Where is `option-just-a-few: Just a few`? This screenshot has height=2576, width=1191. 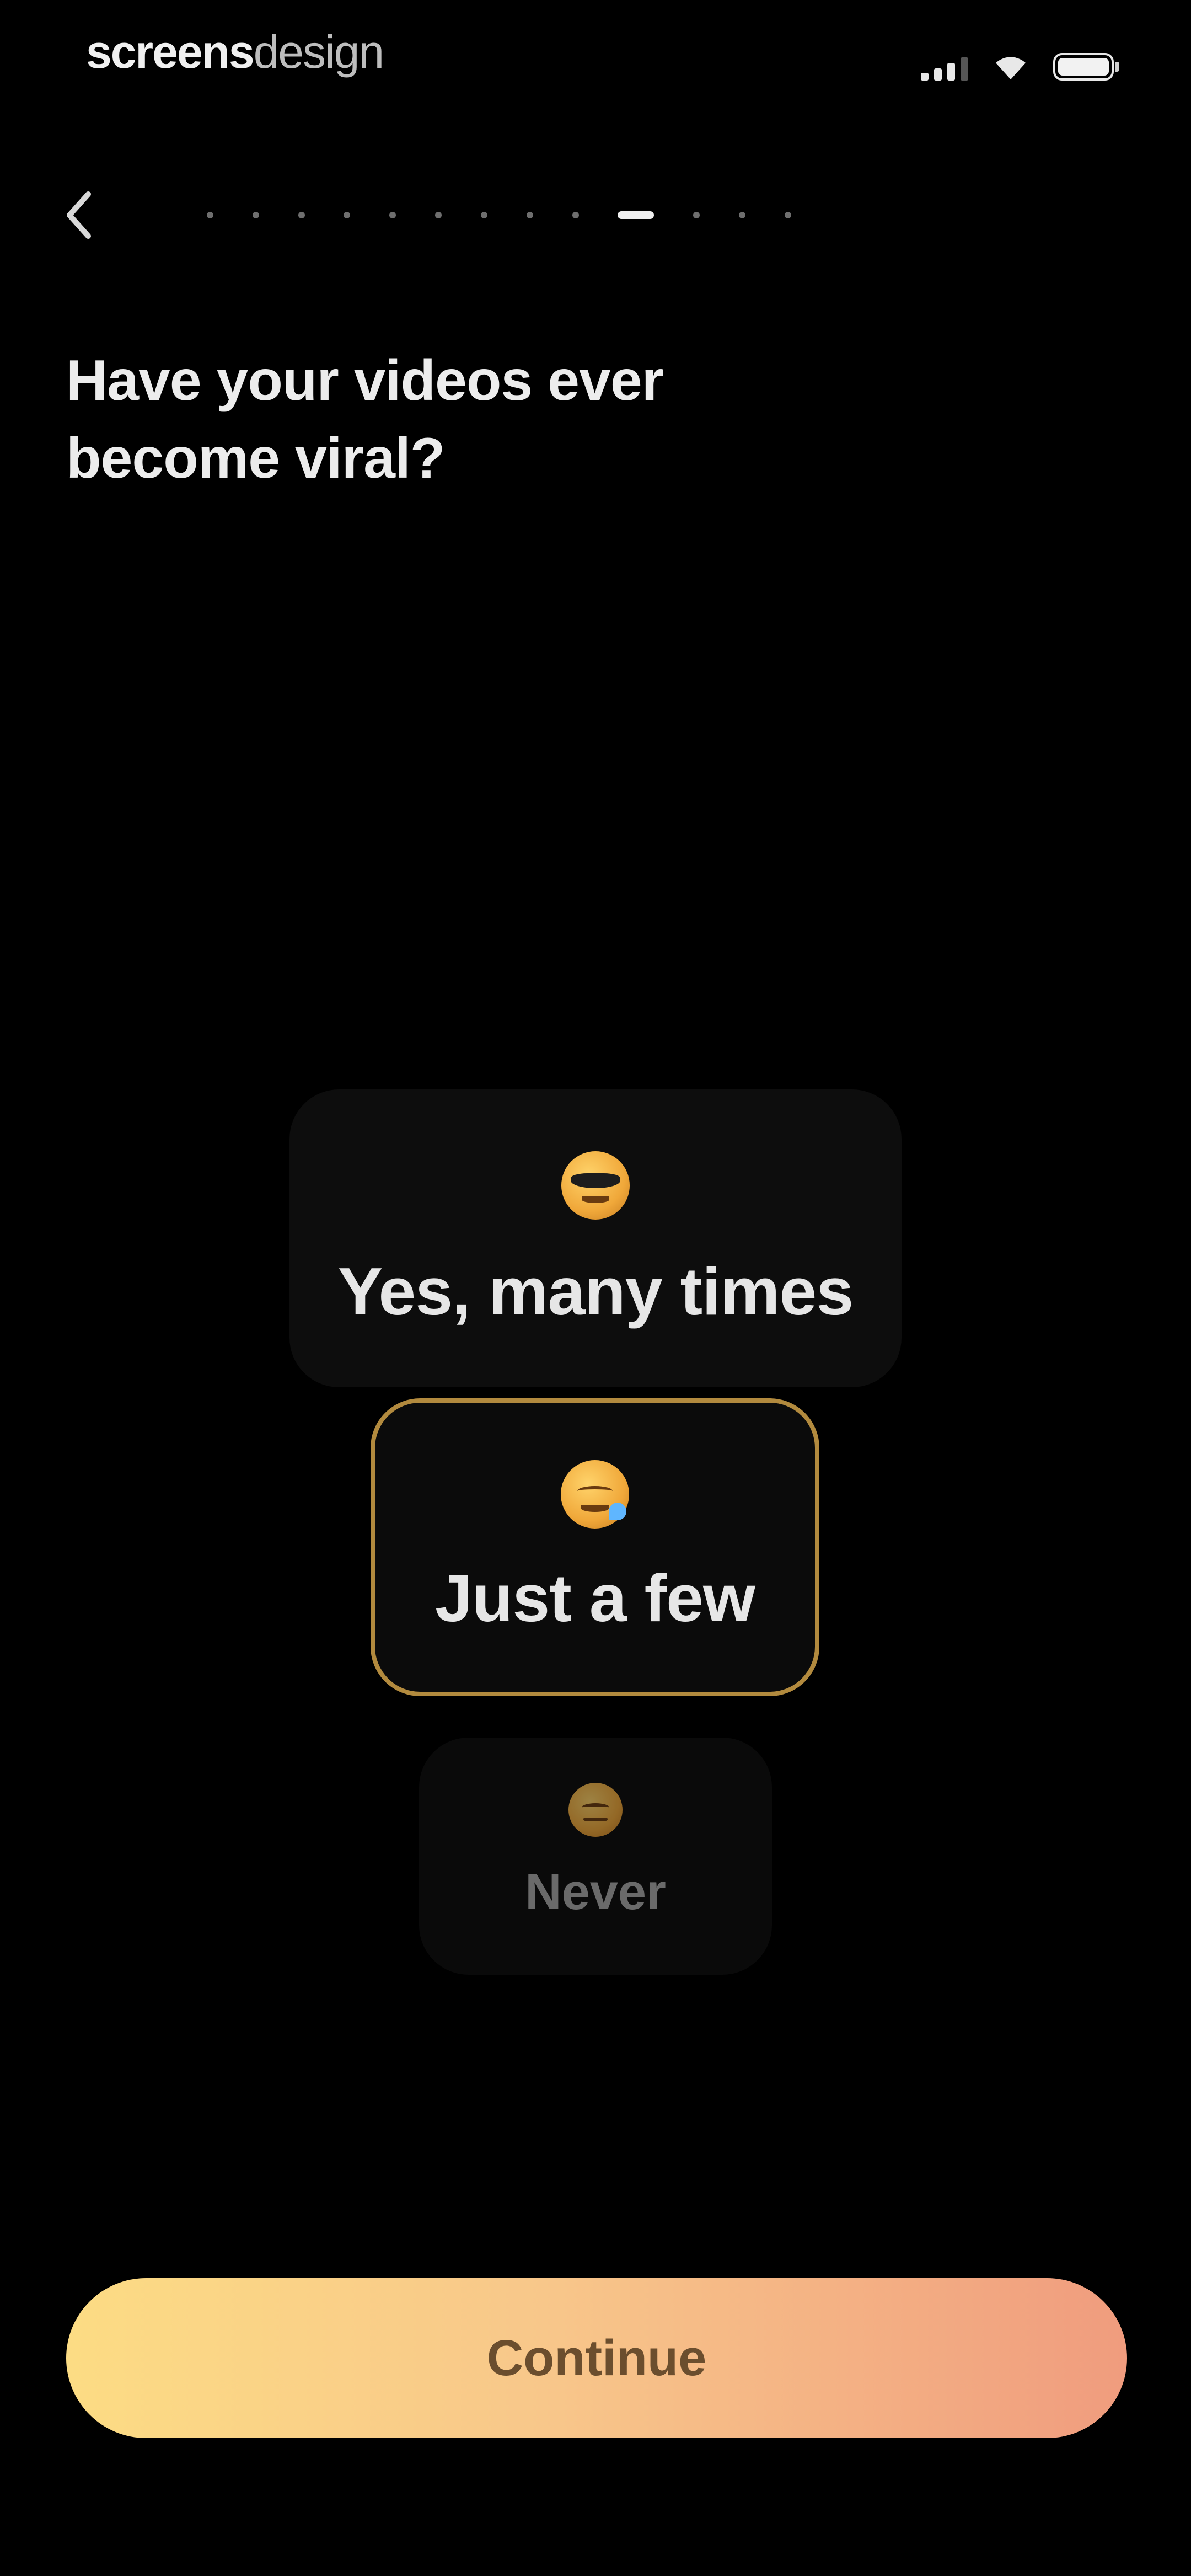 option-just-a-few: Just a few is located at coordinates (595, 1547).